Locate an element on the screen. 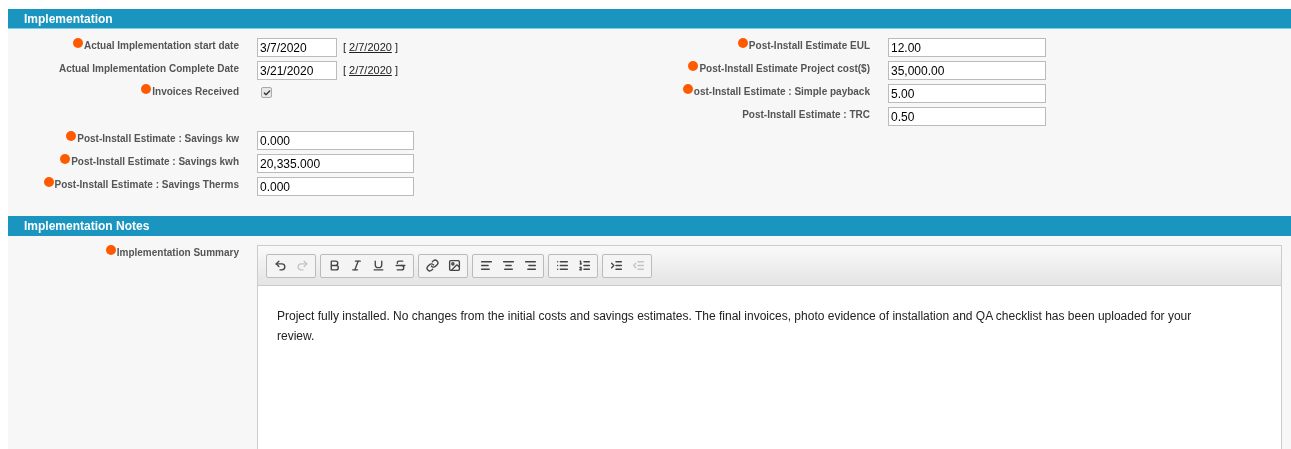 This screenshot has height=449, width=1291. italic-icon is located at coordinates (356, 265).